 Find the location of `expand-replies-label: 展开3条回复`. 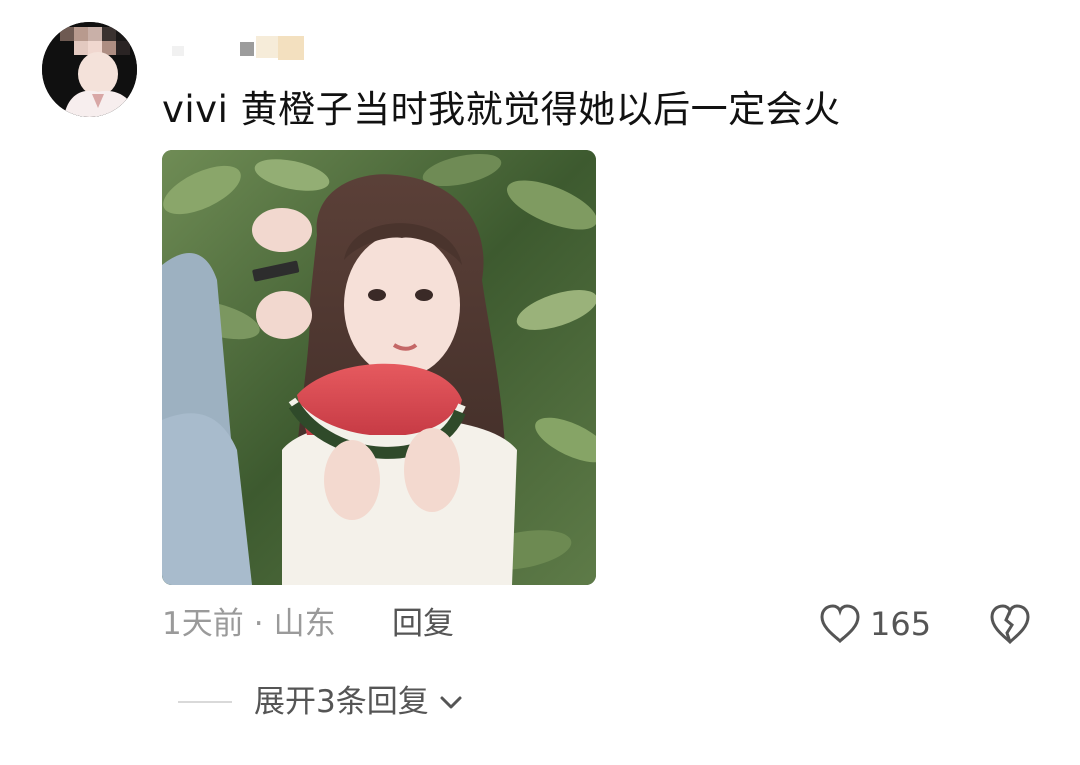

expand-replies-label: 展开3条回复 is located at coordinates (341, 702).